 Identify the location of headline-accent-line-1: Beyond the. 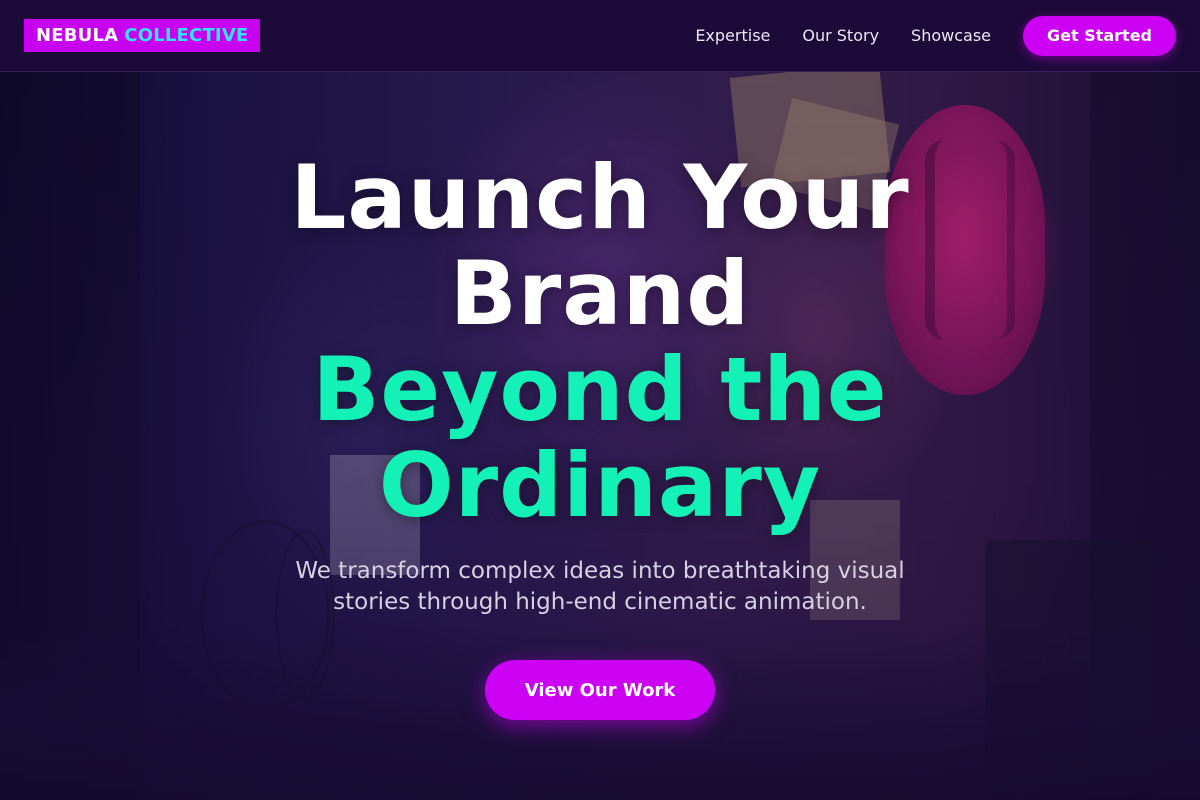
(600, 389).